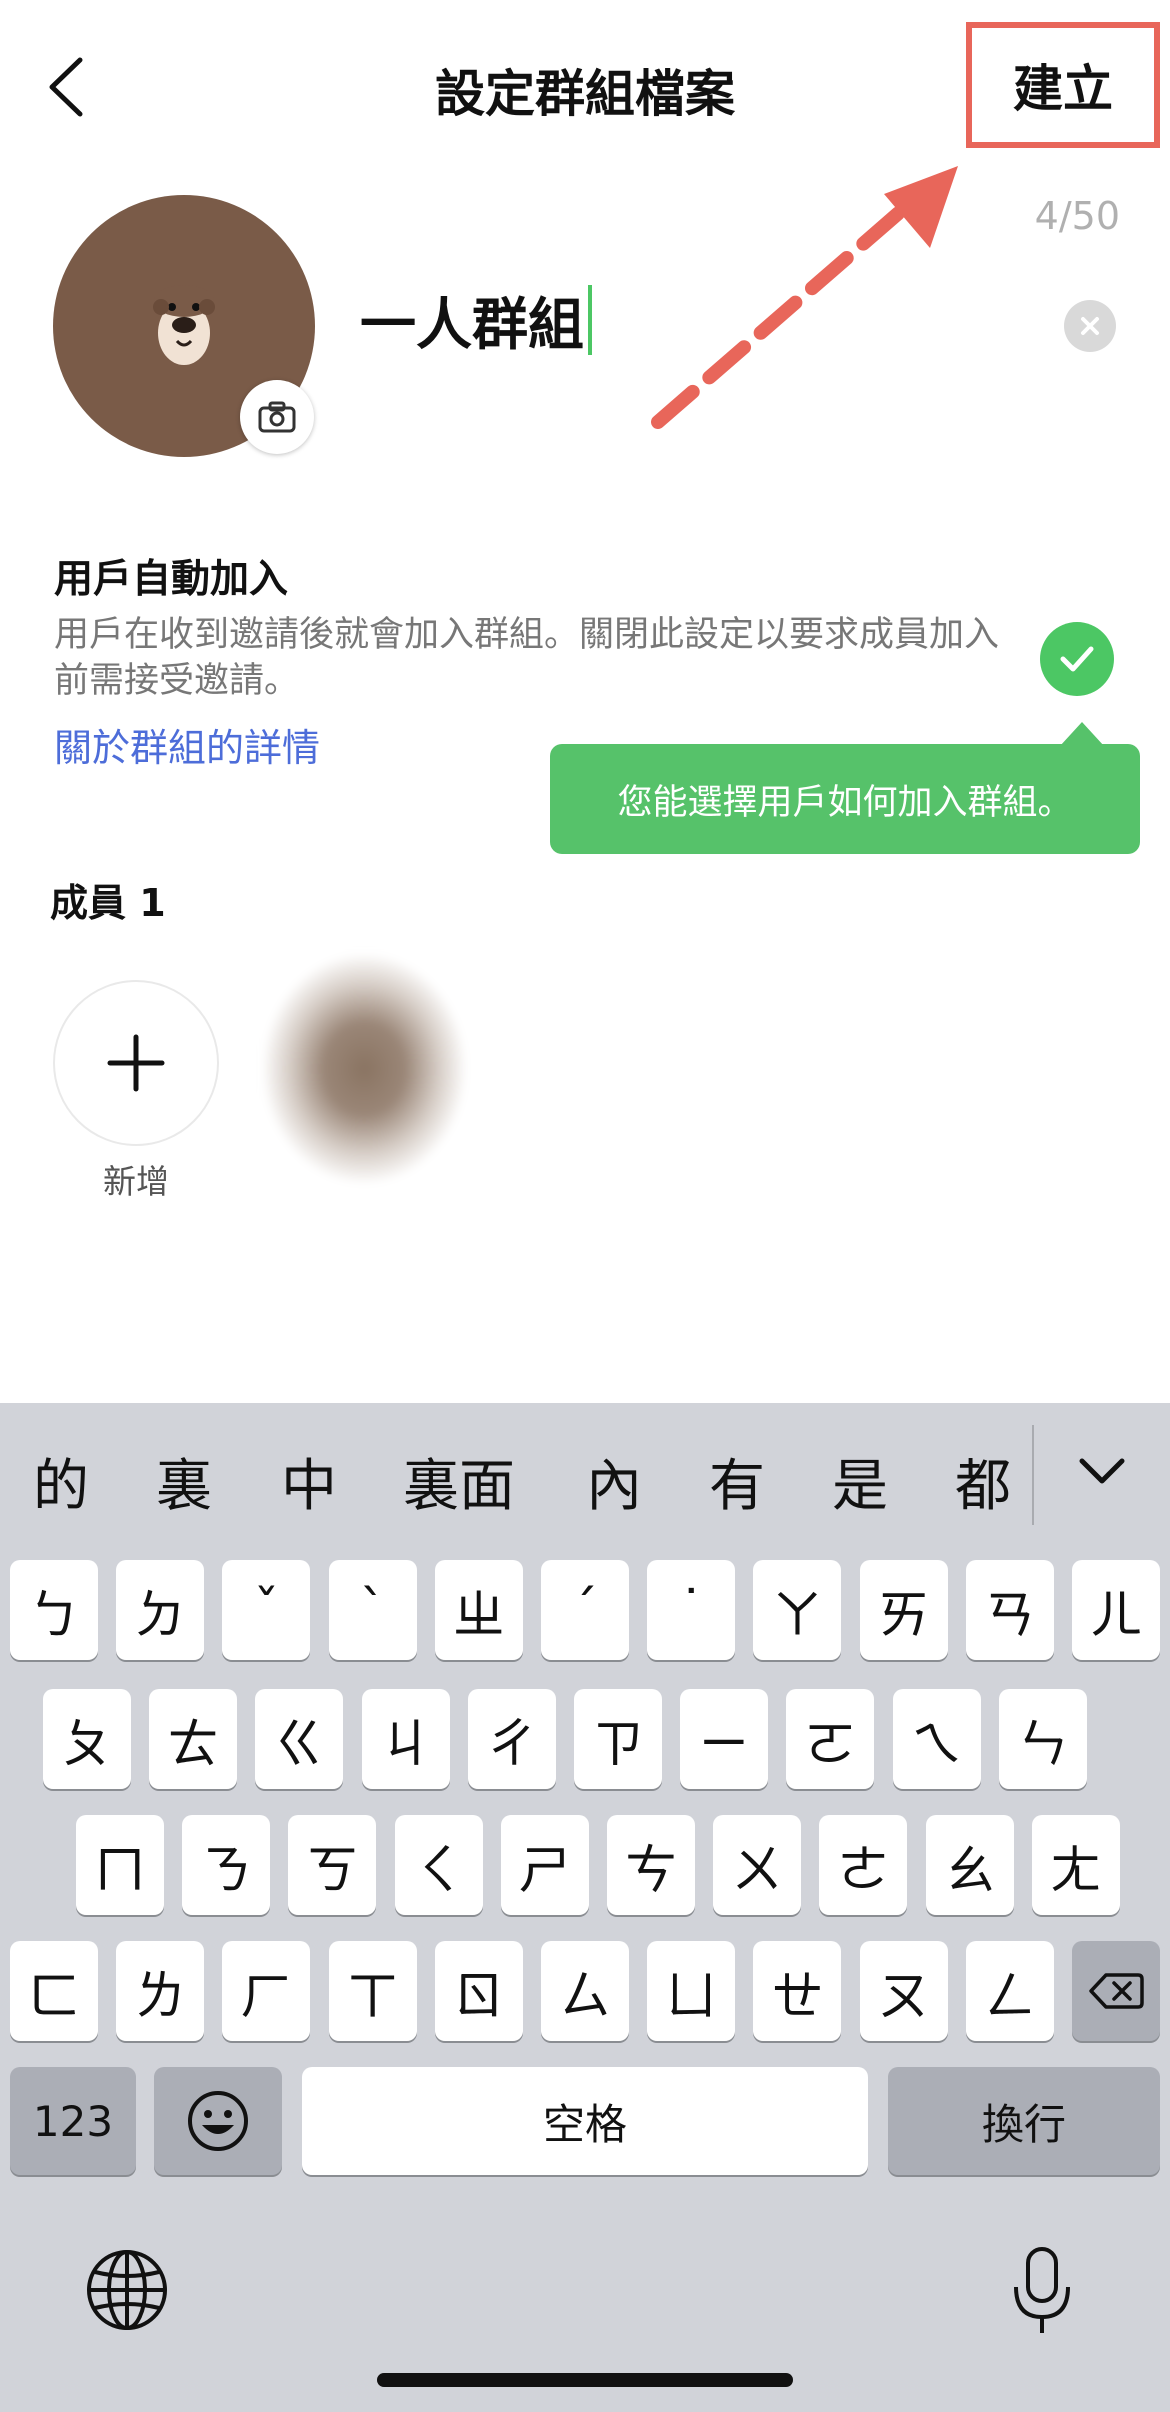  Describe the element at coordinates (585, 1479) in the screenshot. I see `candidate-bar: 的 裏 中 裏面 內 有 是 都` at that location.